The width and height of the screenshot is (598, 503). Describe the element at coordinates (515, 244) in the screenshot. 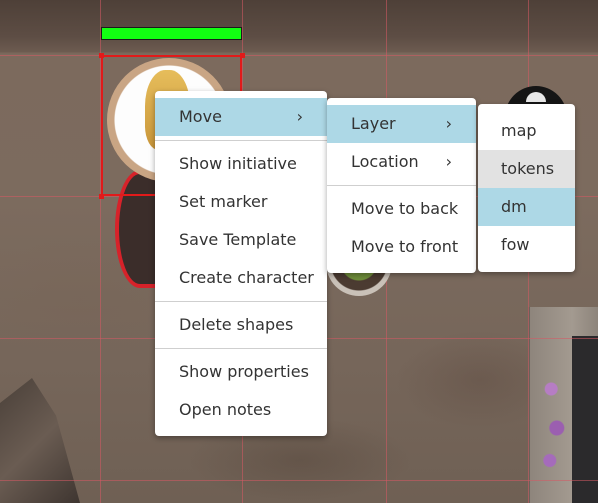

I see `menu-item-label: fow` at that location.